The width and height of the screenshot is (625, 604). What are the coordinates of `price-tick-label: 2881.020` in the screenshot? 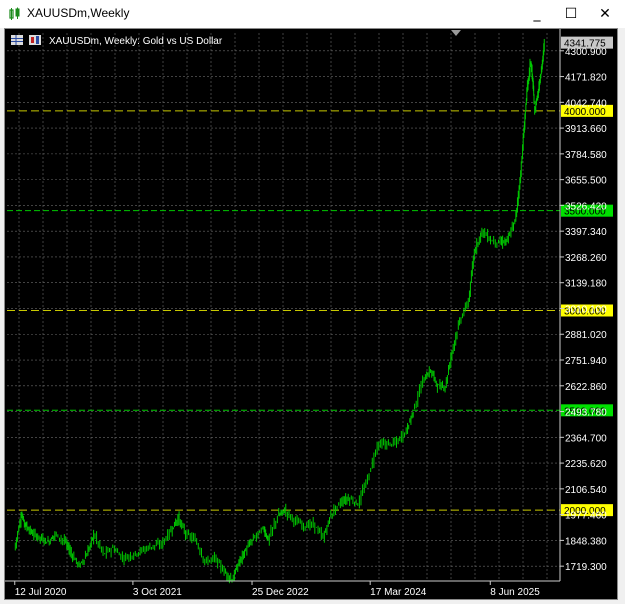 It's located at (586, 335).